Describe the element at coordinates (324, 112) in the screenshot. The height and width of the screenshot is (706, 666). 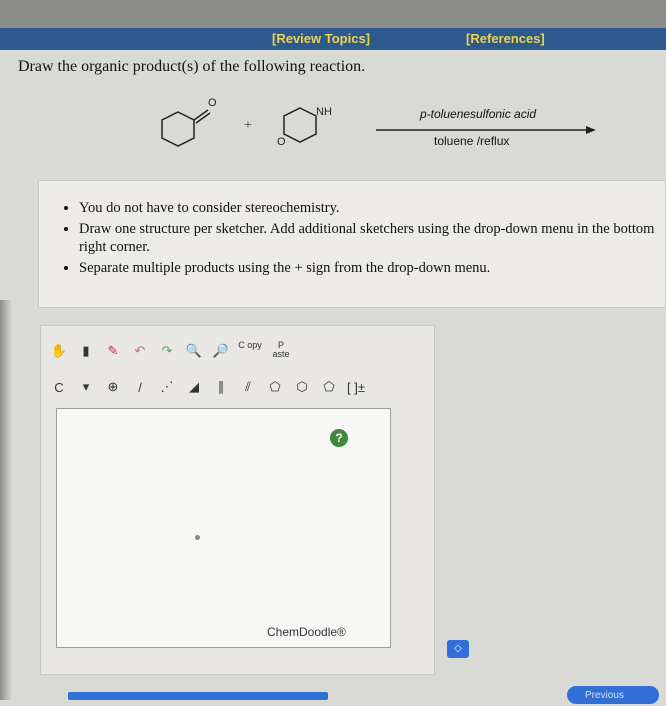
I see `amine-nh-label: NH` at that location.